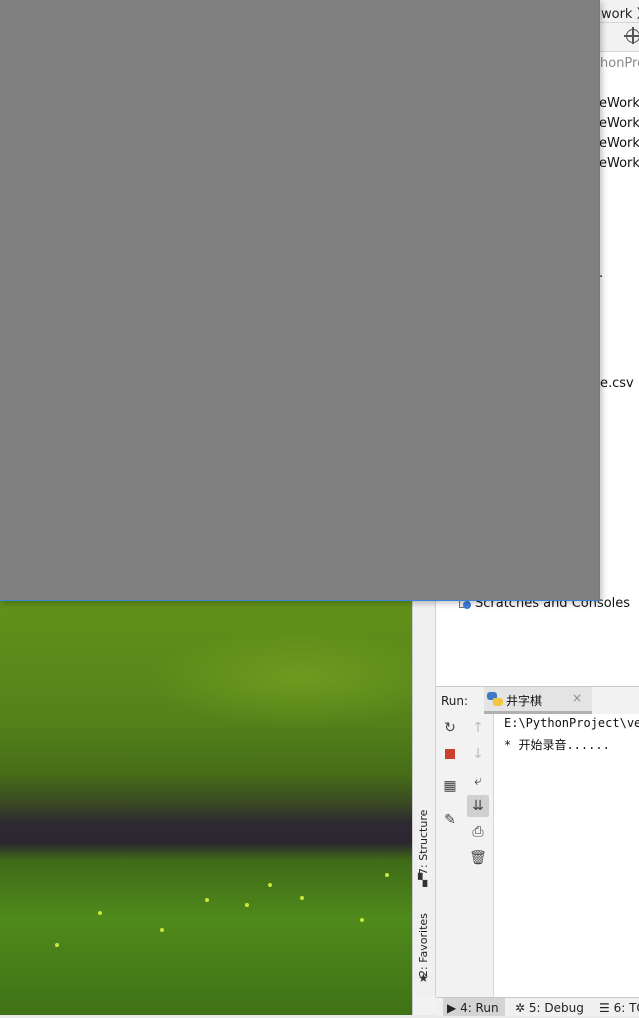 This screenshot has height=1018, width=639. What do you see at coordinates (423, 880) in the screenshot?
I see `structure-icon: ▚` at bounding box center [423, 880].